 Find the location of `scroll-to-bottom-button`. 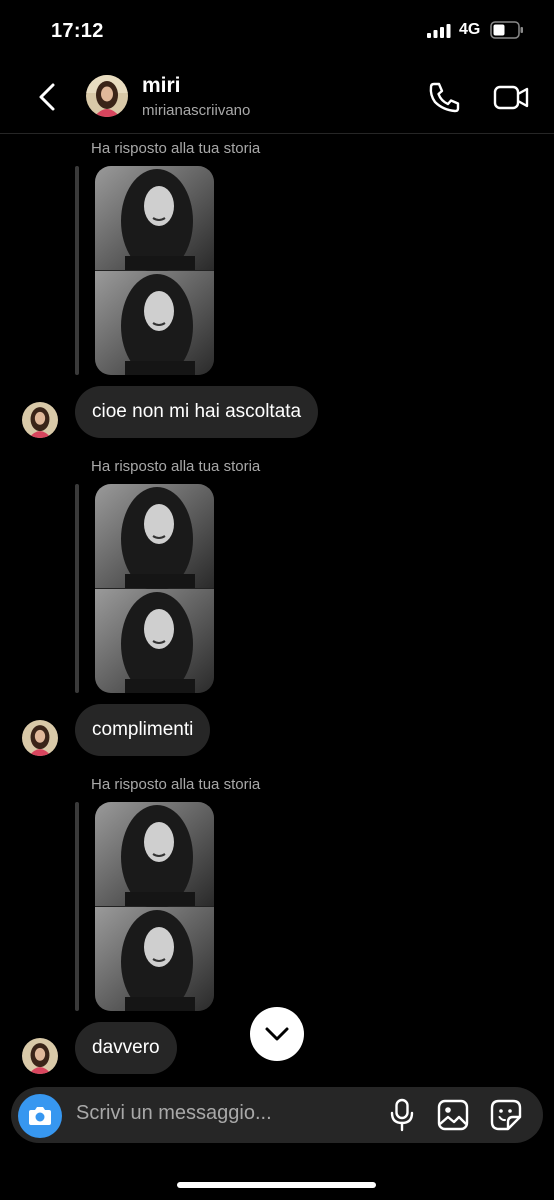

scroll-to-bottom-button is located at coordinates (277, 1034).